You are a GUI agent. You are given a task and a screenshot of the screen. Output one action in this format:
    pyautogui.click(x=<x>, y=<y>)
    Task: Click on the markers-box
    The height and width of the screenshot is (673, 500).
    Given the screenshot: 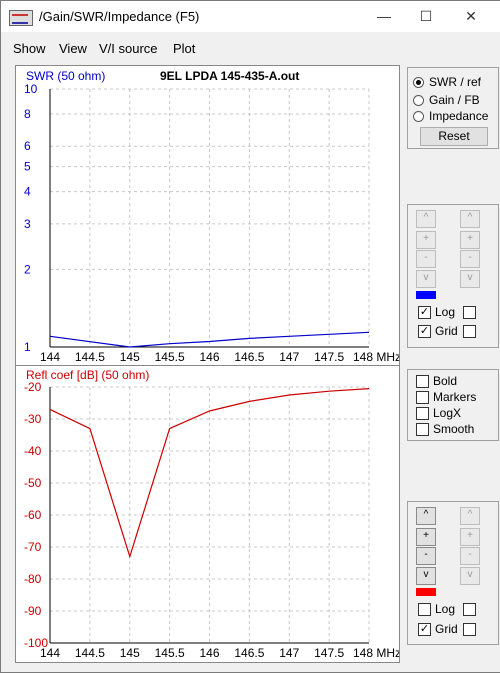 What is the action you would take?
    pyautogui.click(x=422, y=397)
    